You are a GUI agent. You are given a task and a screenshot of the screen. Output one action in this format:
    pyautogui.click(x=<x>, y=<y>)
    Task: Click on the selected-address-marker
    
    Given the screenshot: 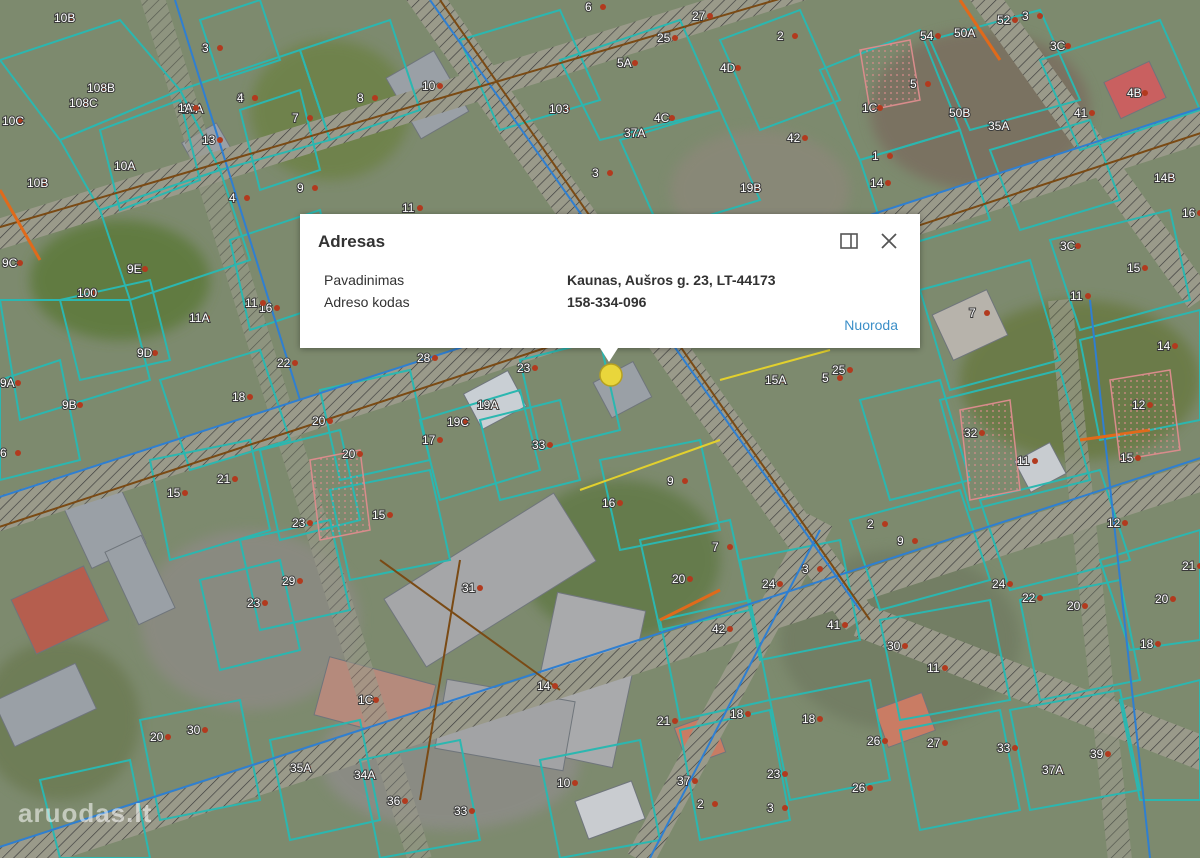 What is the action you would take?
    pyautogui.click(x=611, y=375)
    